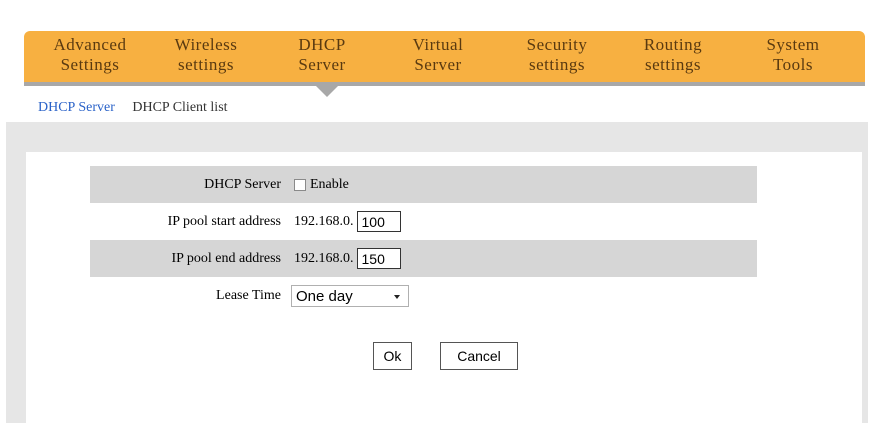 The width and height of the screenshot is (874, 423). Describe the element at coordinates (438, 64) in the screenshot. I see `nav-virtual-server-line2: Server` at that location.